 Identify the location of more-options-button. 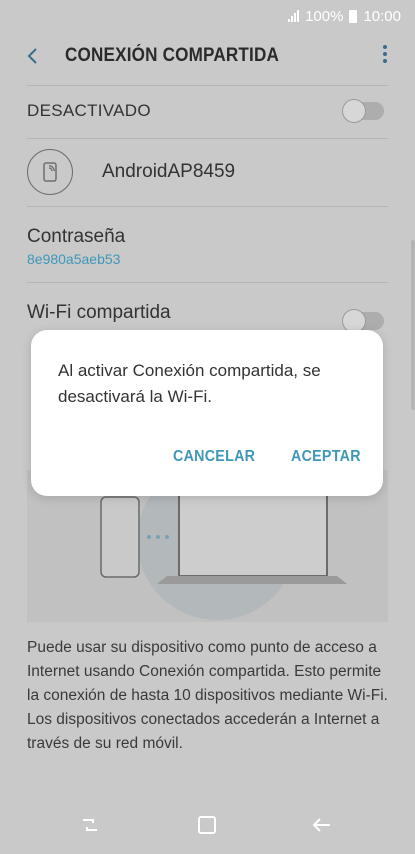
(385, 56).